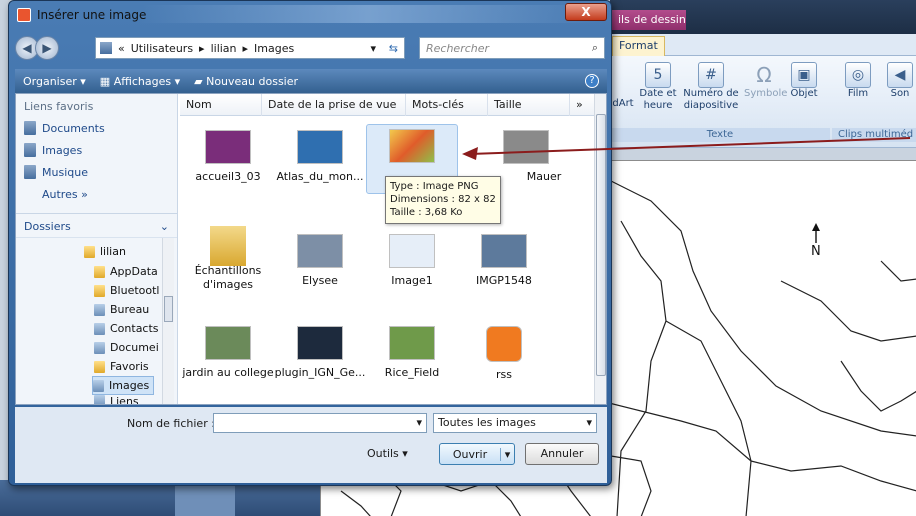 Image resolution: width=916 pixels, height=516 pixels. What do you see at coordinates (228, 161) in the screenshot?
I see `file-item: accueil3_03` at bounding box center [228, 161].